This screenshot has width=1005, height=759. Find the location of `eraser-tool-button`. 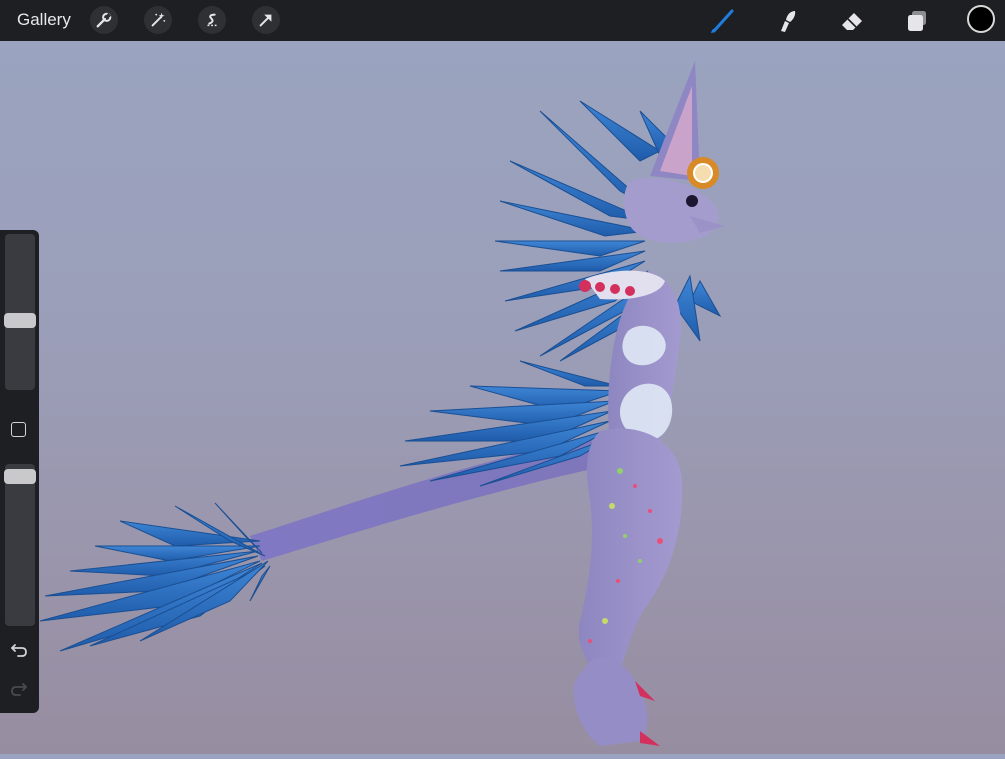

eraser-tool-button is located at coordinates (852, 21).